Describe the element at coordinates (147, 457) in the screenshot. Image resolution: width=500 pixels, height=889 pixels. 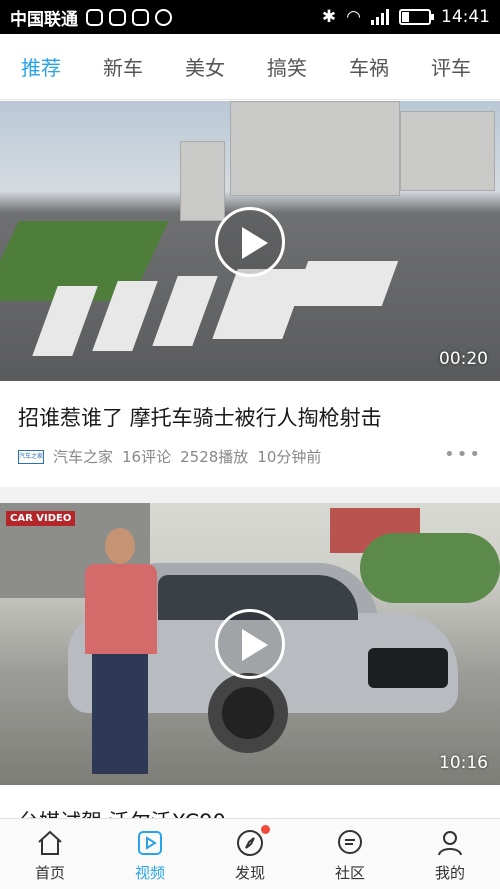
I see `comment-count: 16评论` at that location.